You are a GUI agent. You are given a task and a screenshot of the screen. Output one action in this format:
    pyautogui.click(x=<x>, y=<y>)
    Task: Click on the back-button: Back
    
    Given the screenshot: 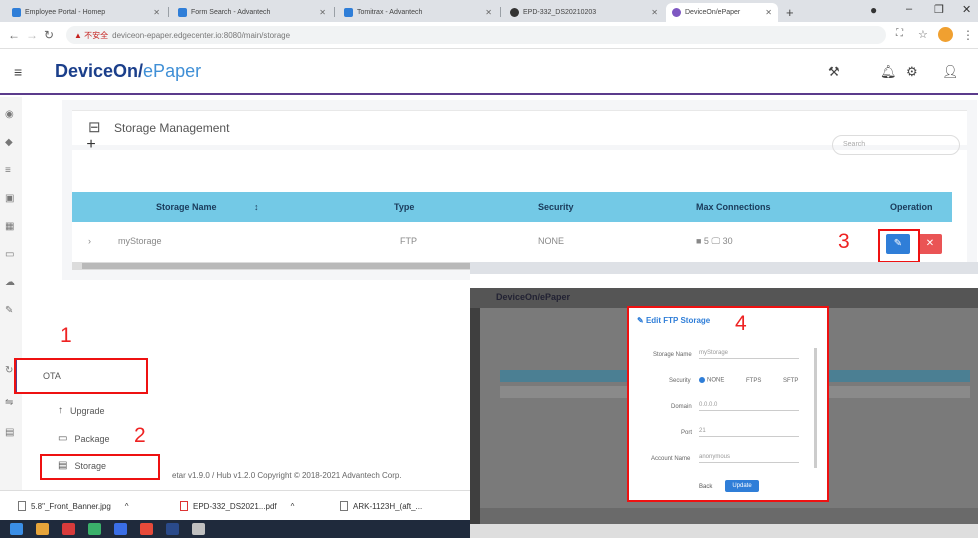 What is the action you would take?
    pyautogui.click(x=705, y=487)
    